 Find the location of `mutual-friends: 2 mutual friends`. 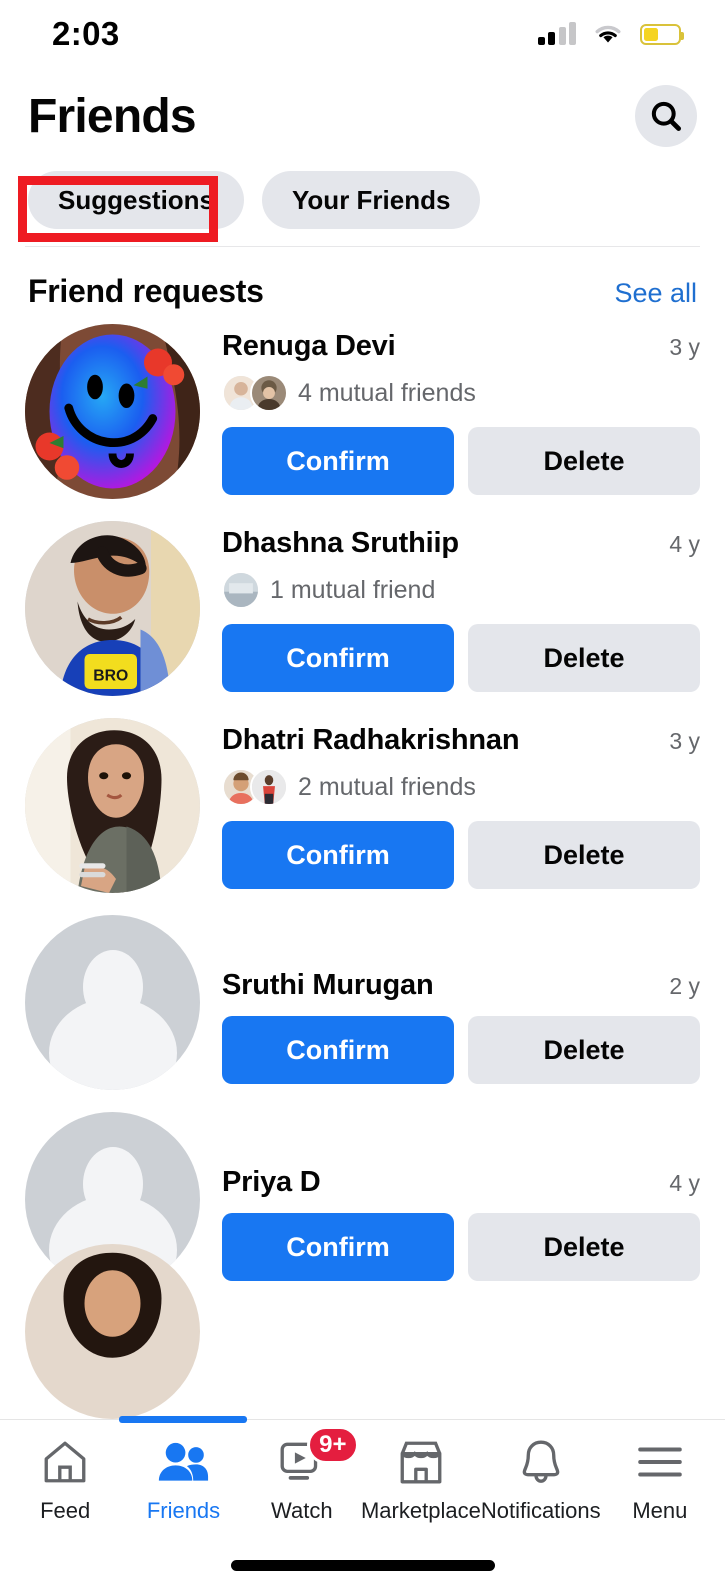

mutual-friends: 2 mutual friends is located at coordinates (461, 787).